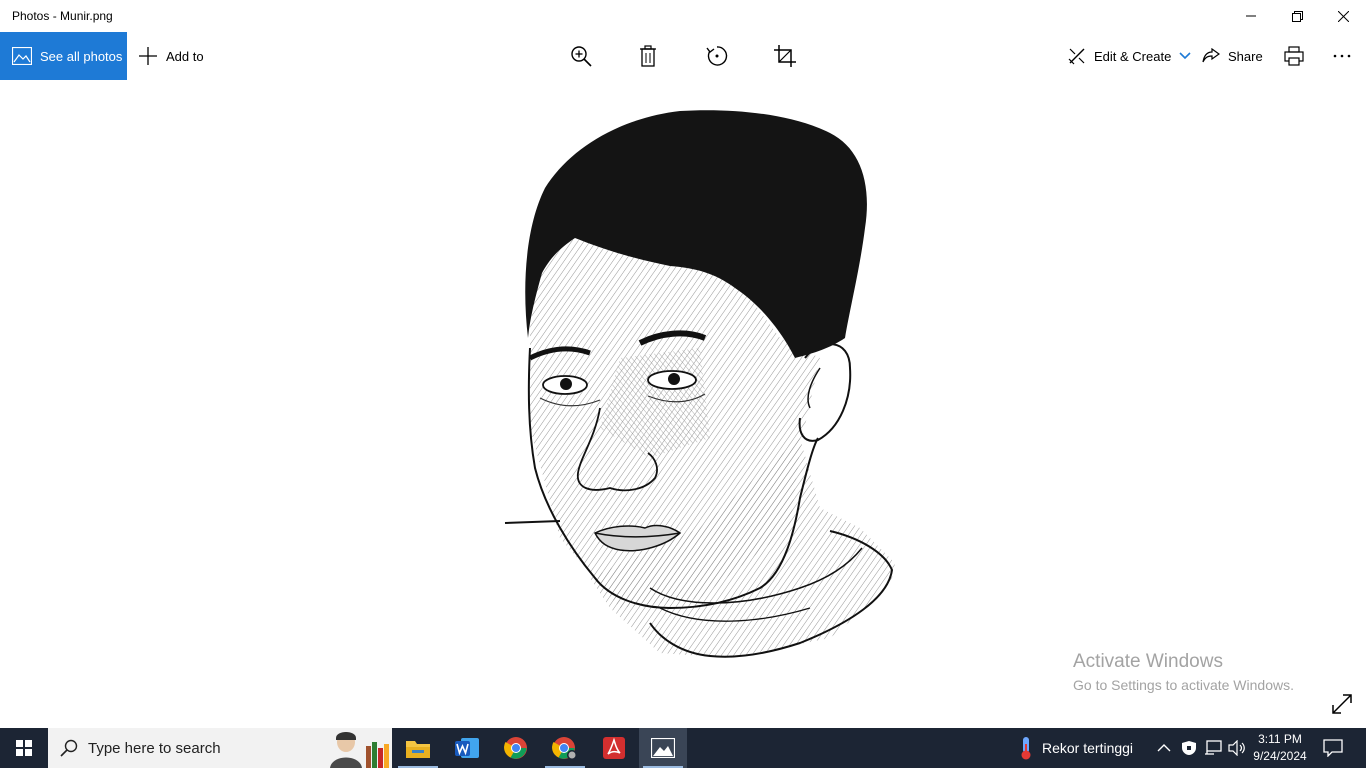 This screenshot has width=1366, height=768. I want to click on photos-app-icon, so click(663, 748).